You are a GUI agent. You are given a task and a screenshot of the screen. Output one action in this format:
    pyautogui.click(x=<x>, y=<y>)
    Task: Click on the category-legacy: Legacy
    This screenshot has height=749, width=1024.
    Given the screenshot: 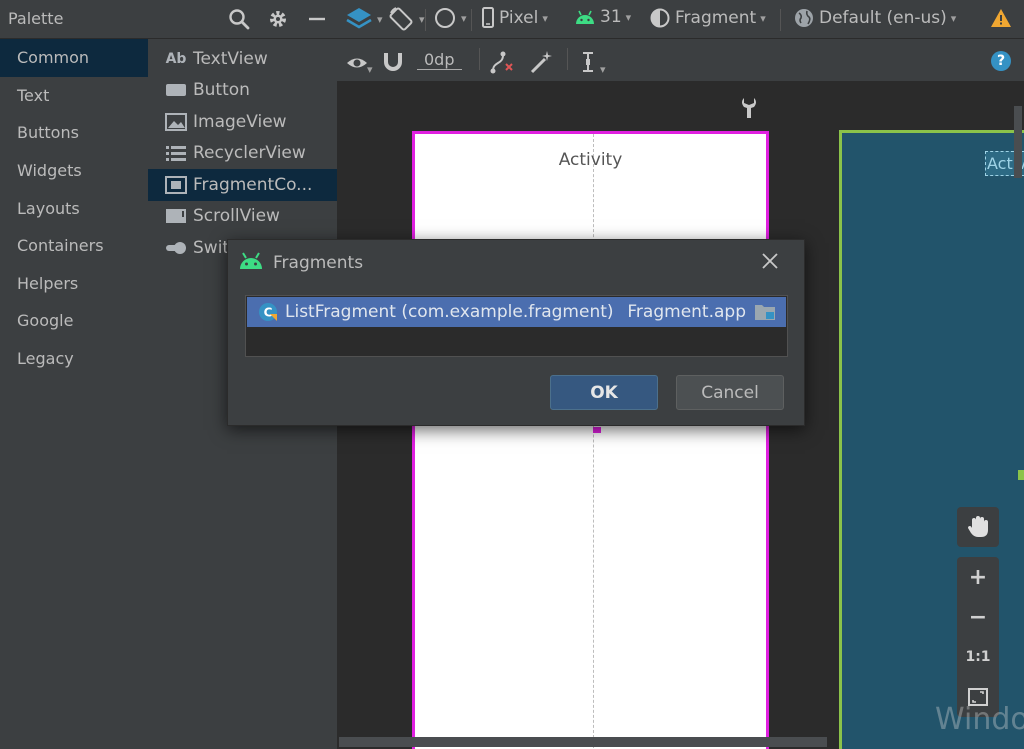 What is the action you would take?
    pyautogui.click(x=74, y=359)
    